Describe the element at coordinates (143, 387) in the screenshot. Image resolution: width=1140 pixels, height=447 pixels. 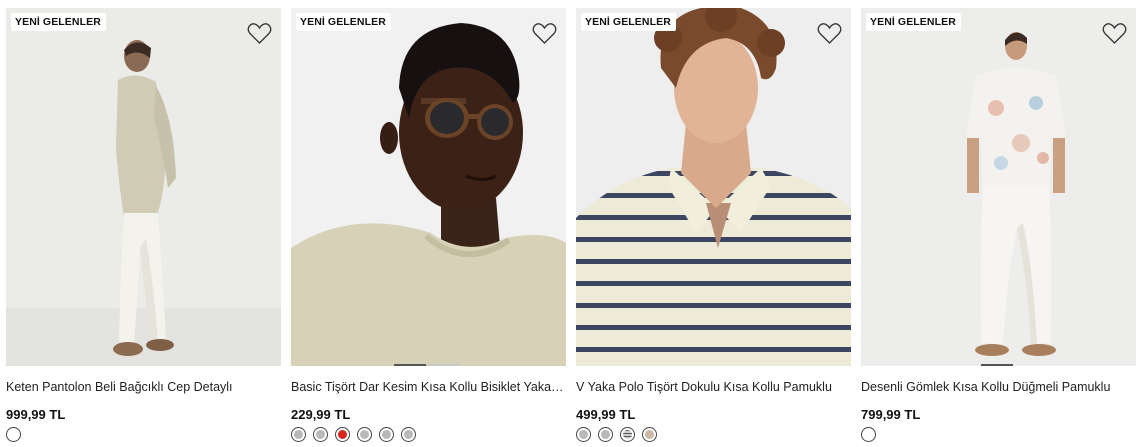
I see `product-name: Keten Pantolon Beli Bağcıklı Cep Detaylı` at that location.